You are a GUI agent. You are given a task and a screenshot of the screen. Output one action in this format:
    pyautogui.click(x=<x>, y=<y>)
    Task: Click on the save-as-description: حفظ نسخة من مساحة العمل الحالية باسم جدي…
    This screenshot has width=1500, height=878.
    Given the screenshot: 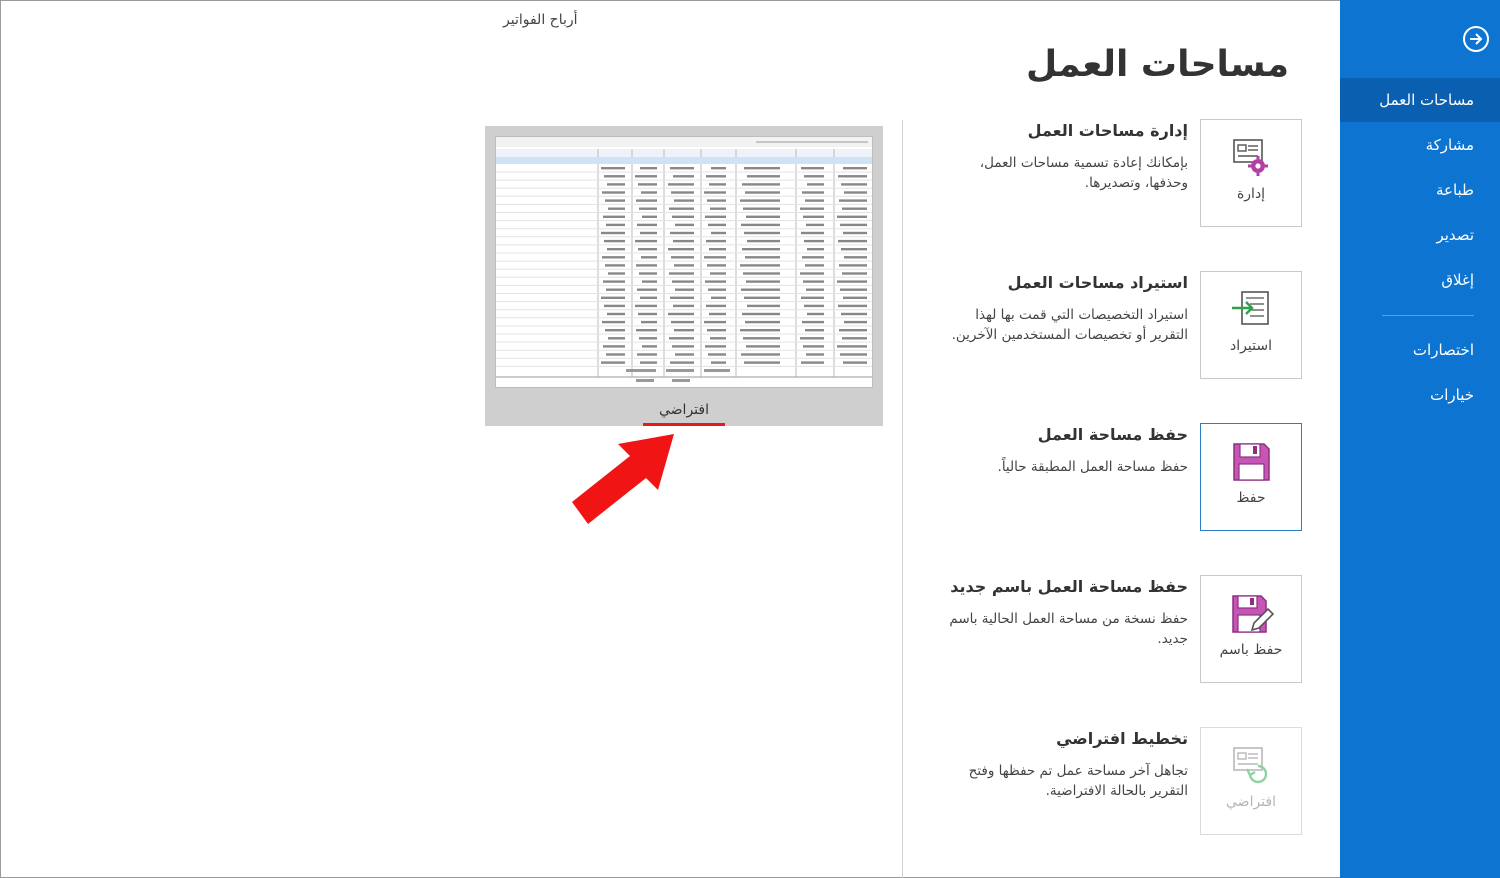 What is the action you would take?
    pyautogui.click(x=1068, y=629)
    